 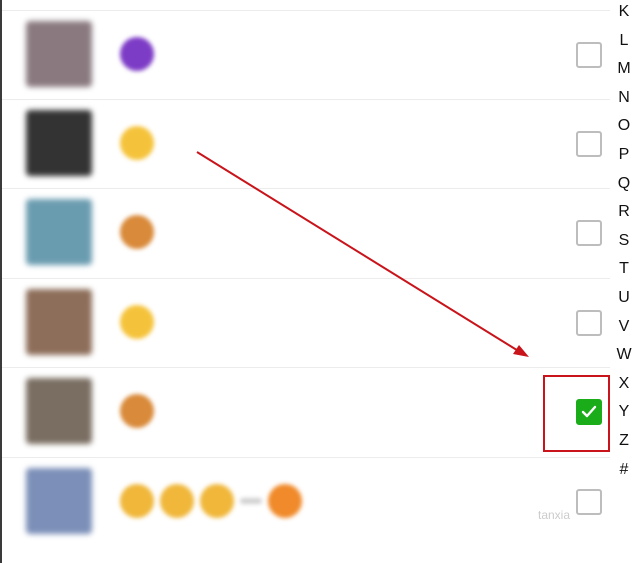 I want to click on index-letter-k: K, so click(x=624, y=12).